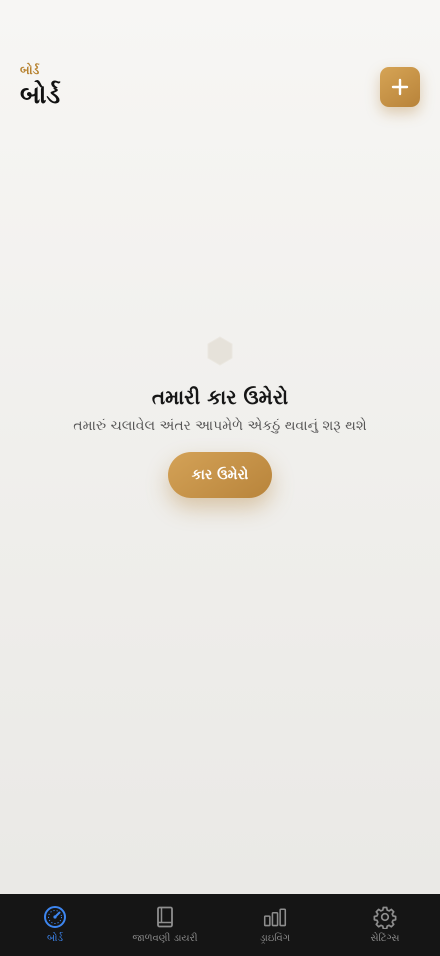  Describe the element at coordinates (30, 70) in the screenshot. I see `page-subtitle: બોર્ડ` at that location.